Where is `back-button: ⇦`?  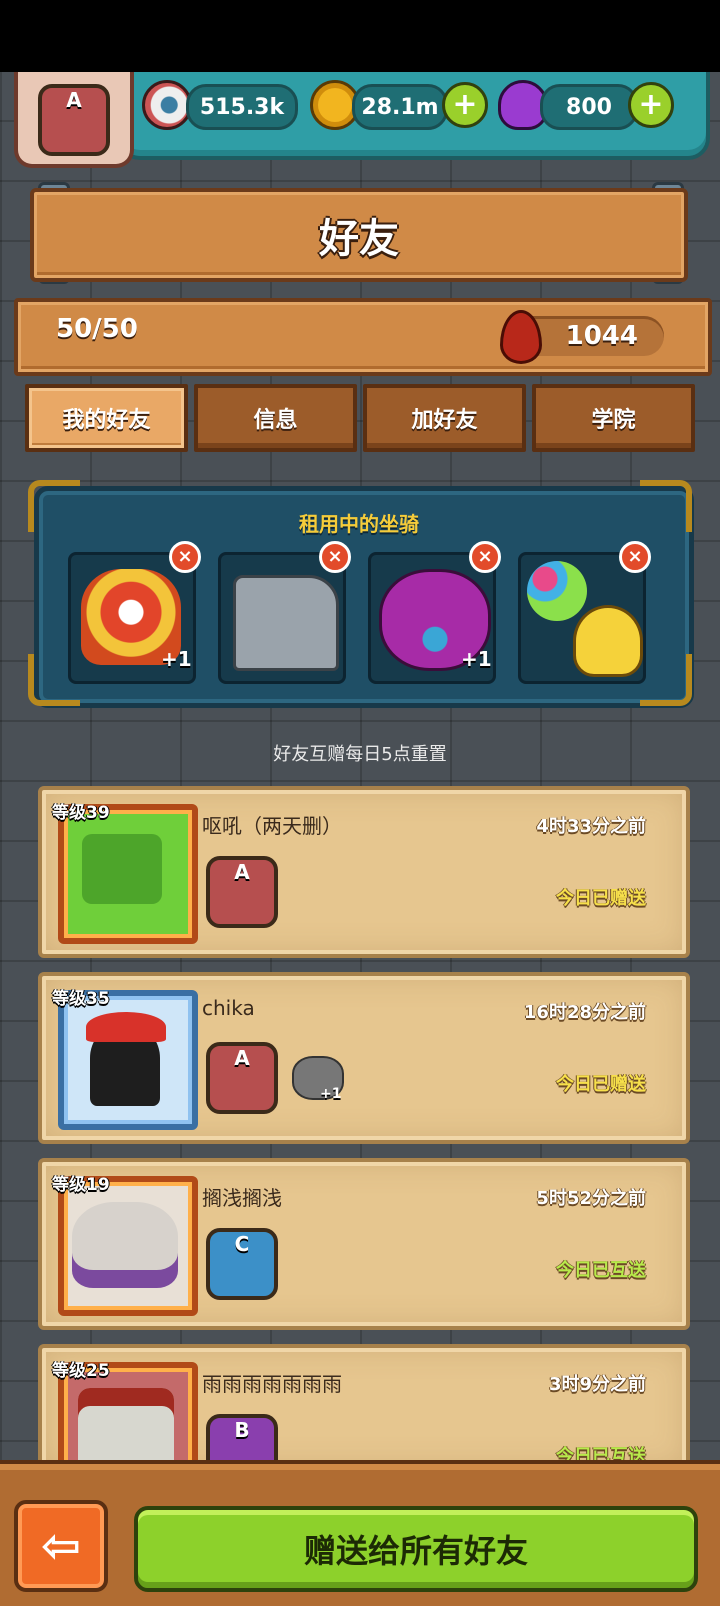 back-button: ⇦ is located at coordinates (61, 1546).